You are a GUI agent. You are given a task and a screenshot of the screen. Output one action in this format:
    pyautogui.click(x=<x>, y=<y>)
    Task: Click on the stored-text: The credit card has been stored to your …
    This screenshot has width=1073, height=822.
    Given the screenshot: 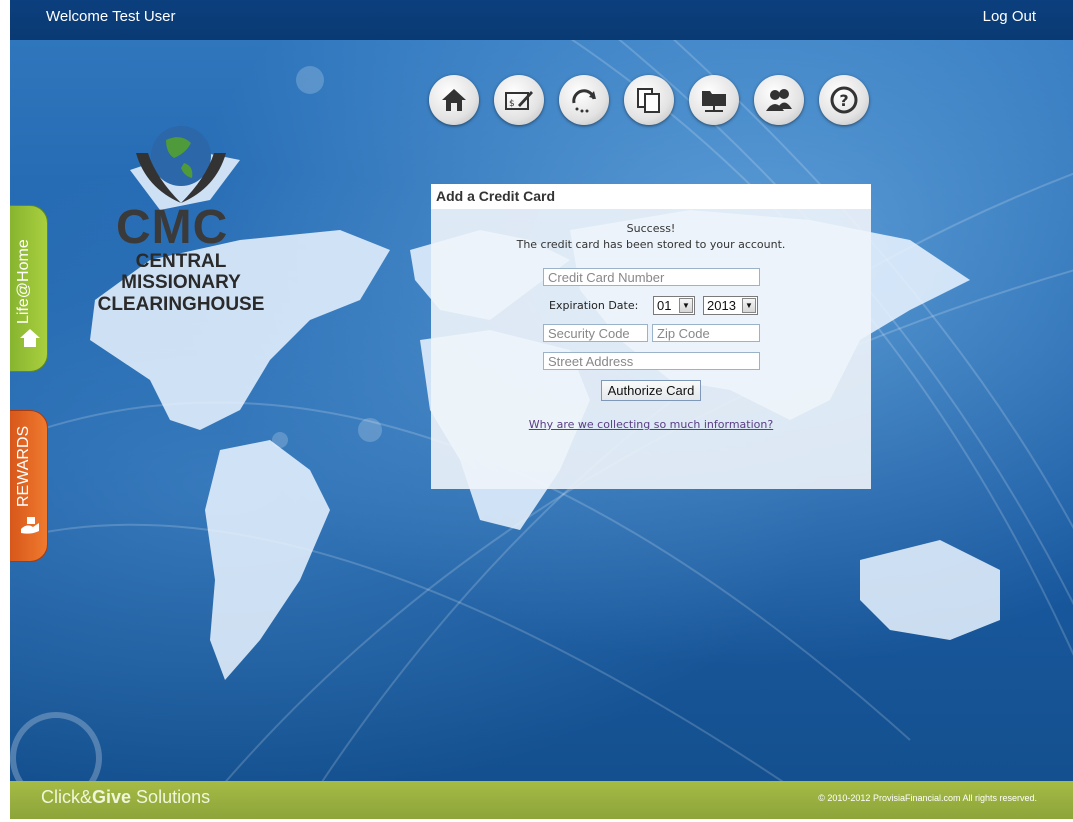 What is the action you would take?
    pyautogui.click(x=651, y=244)
    